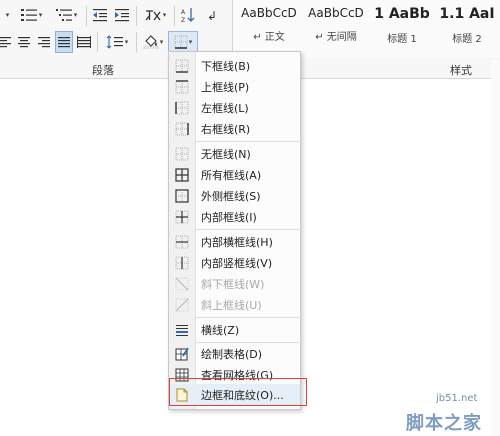 This screenshot has width=500, height=436. Describe the element at coordinates (402, 14) in the screenshot. I see `style-sample: 1 AaBb` at that location.